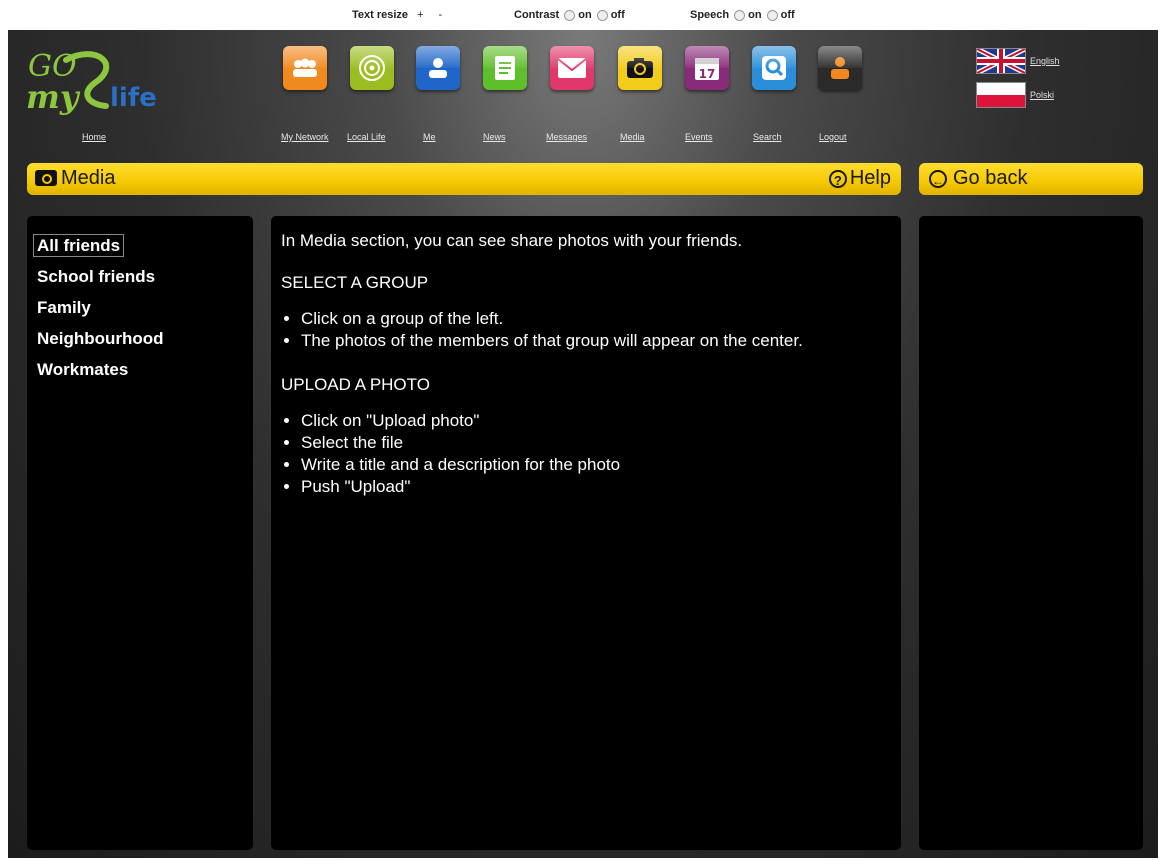  I want to click on group-label: School friends, so click(96, 276).